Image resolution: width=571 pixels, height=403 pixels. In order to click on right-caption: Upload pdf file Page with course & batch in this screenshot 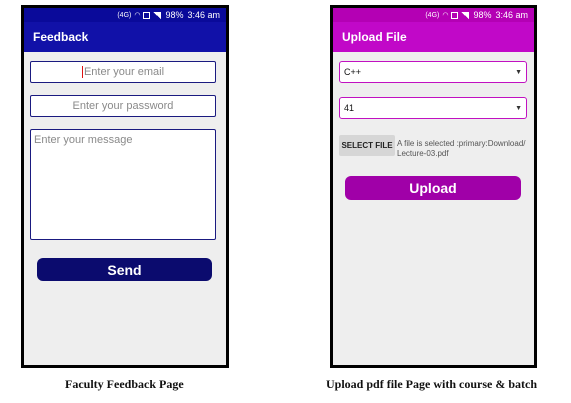, I will do `click(431, 384)`.